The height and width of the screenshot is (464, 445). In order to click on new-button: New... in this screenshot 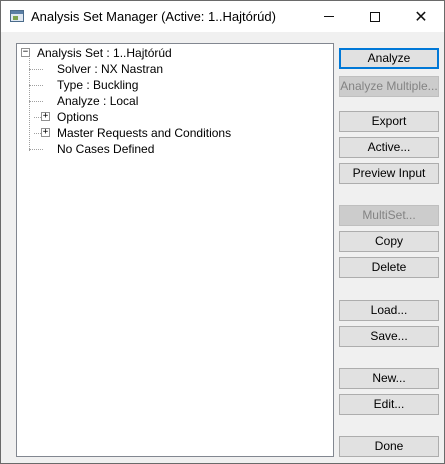, I will do `click(389, 378)`.